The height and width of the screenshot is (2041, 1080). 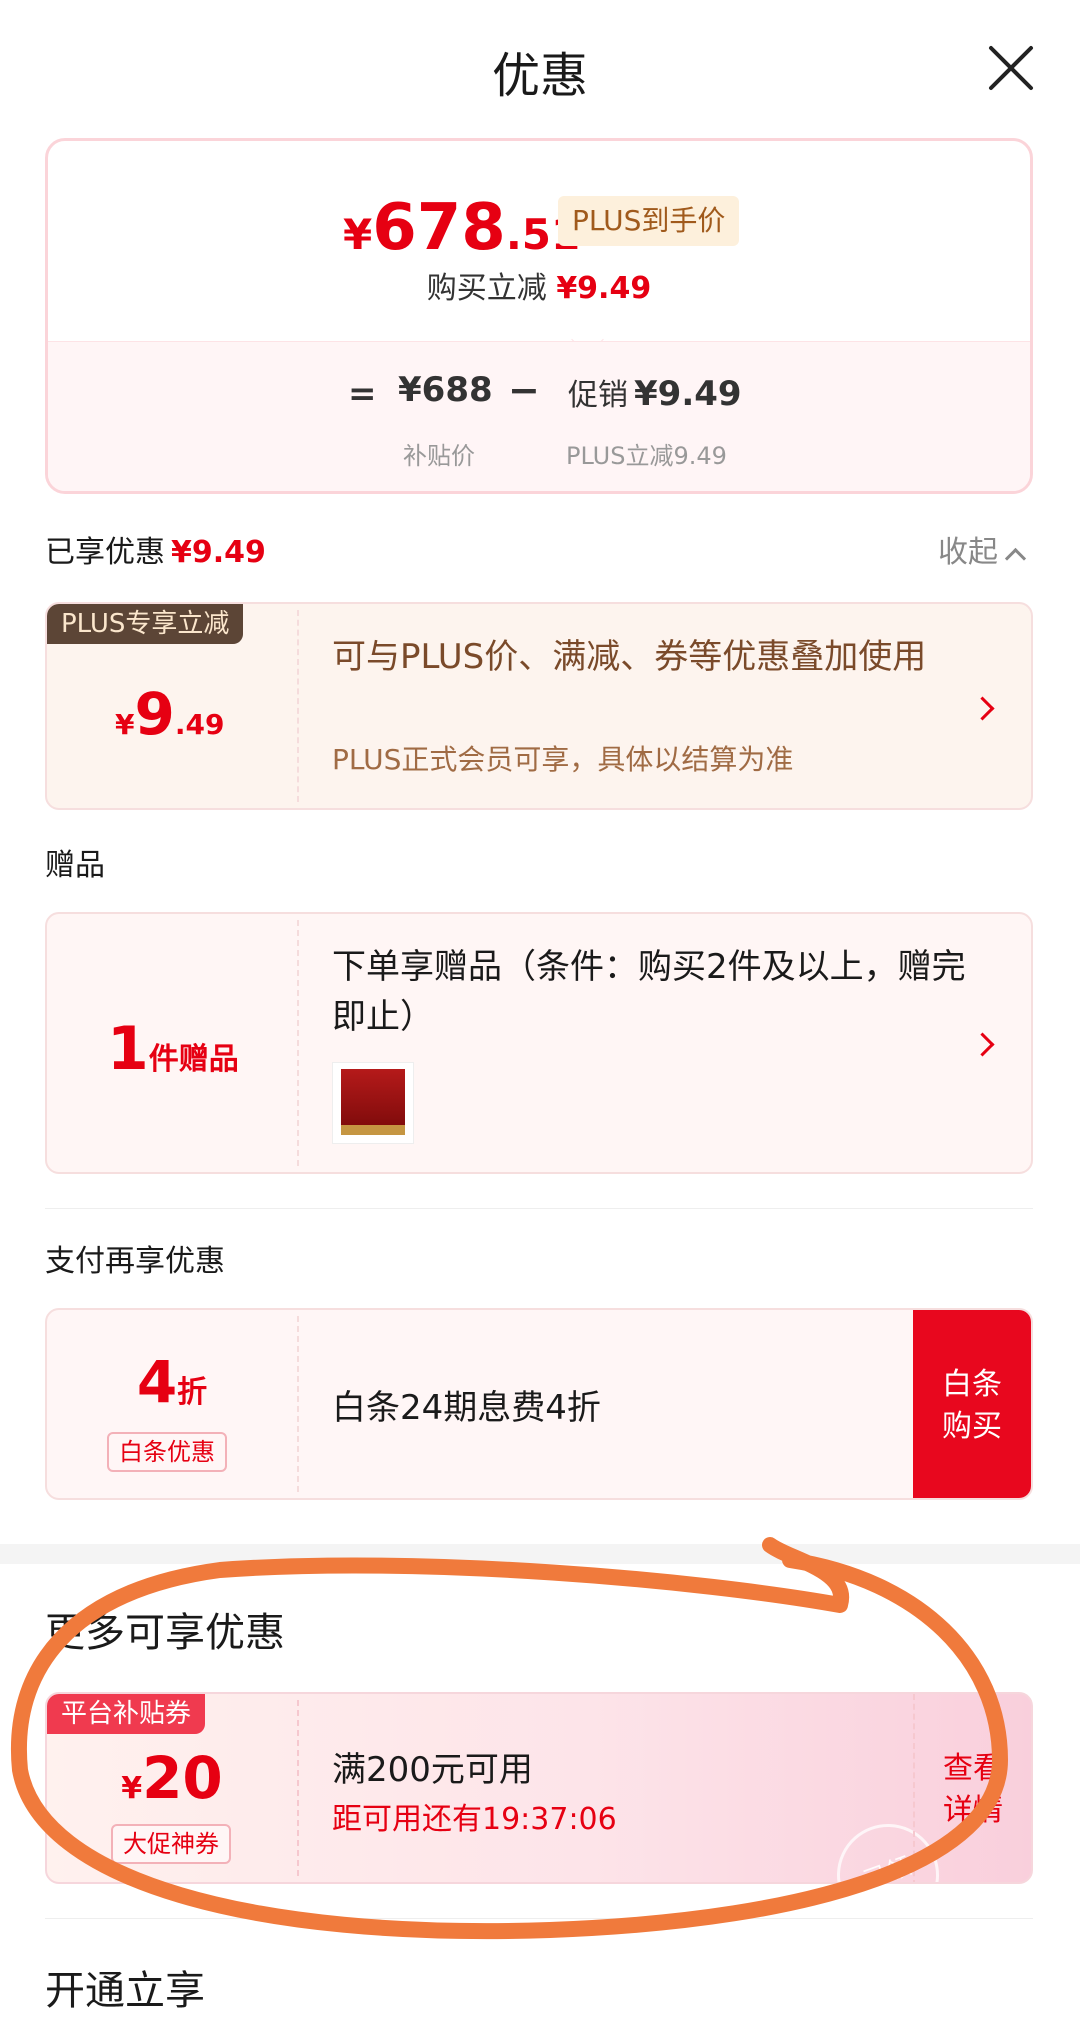 What do you see at coordinates (167, 1452) in the screenshot?
I see `baitiao-tag: 白条优惠` at bounding box center [167, 1452].